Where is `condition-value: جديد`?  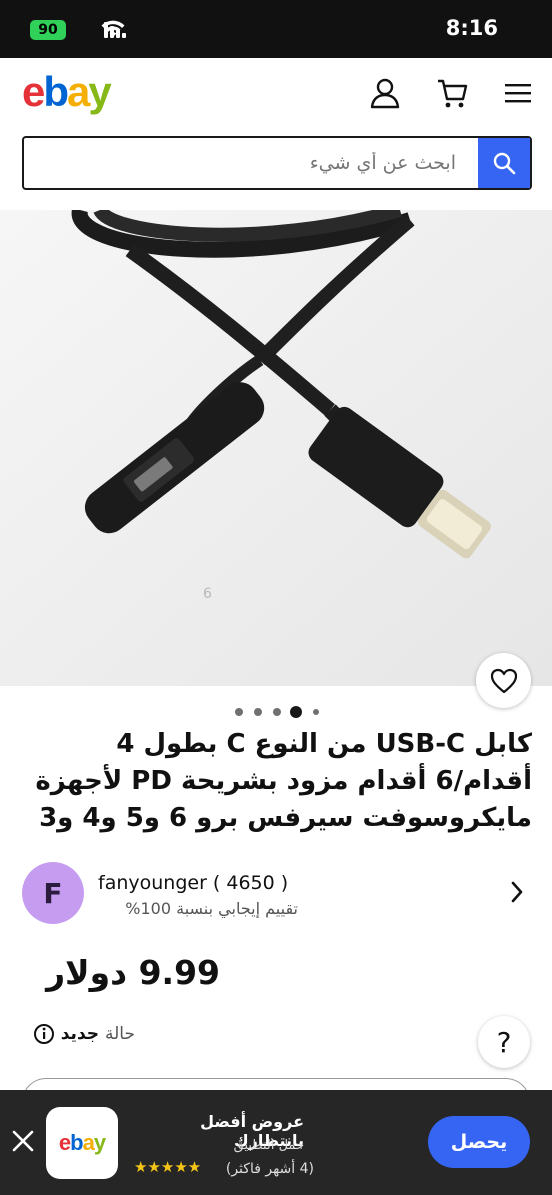 condition-value: جديد is located at coordinates (80, 1034).